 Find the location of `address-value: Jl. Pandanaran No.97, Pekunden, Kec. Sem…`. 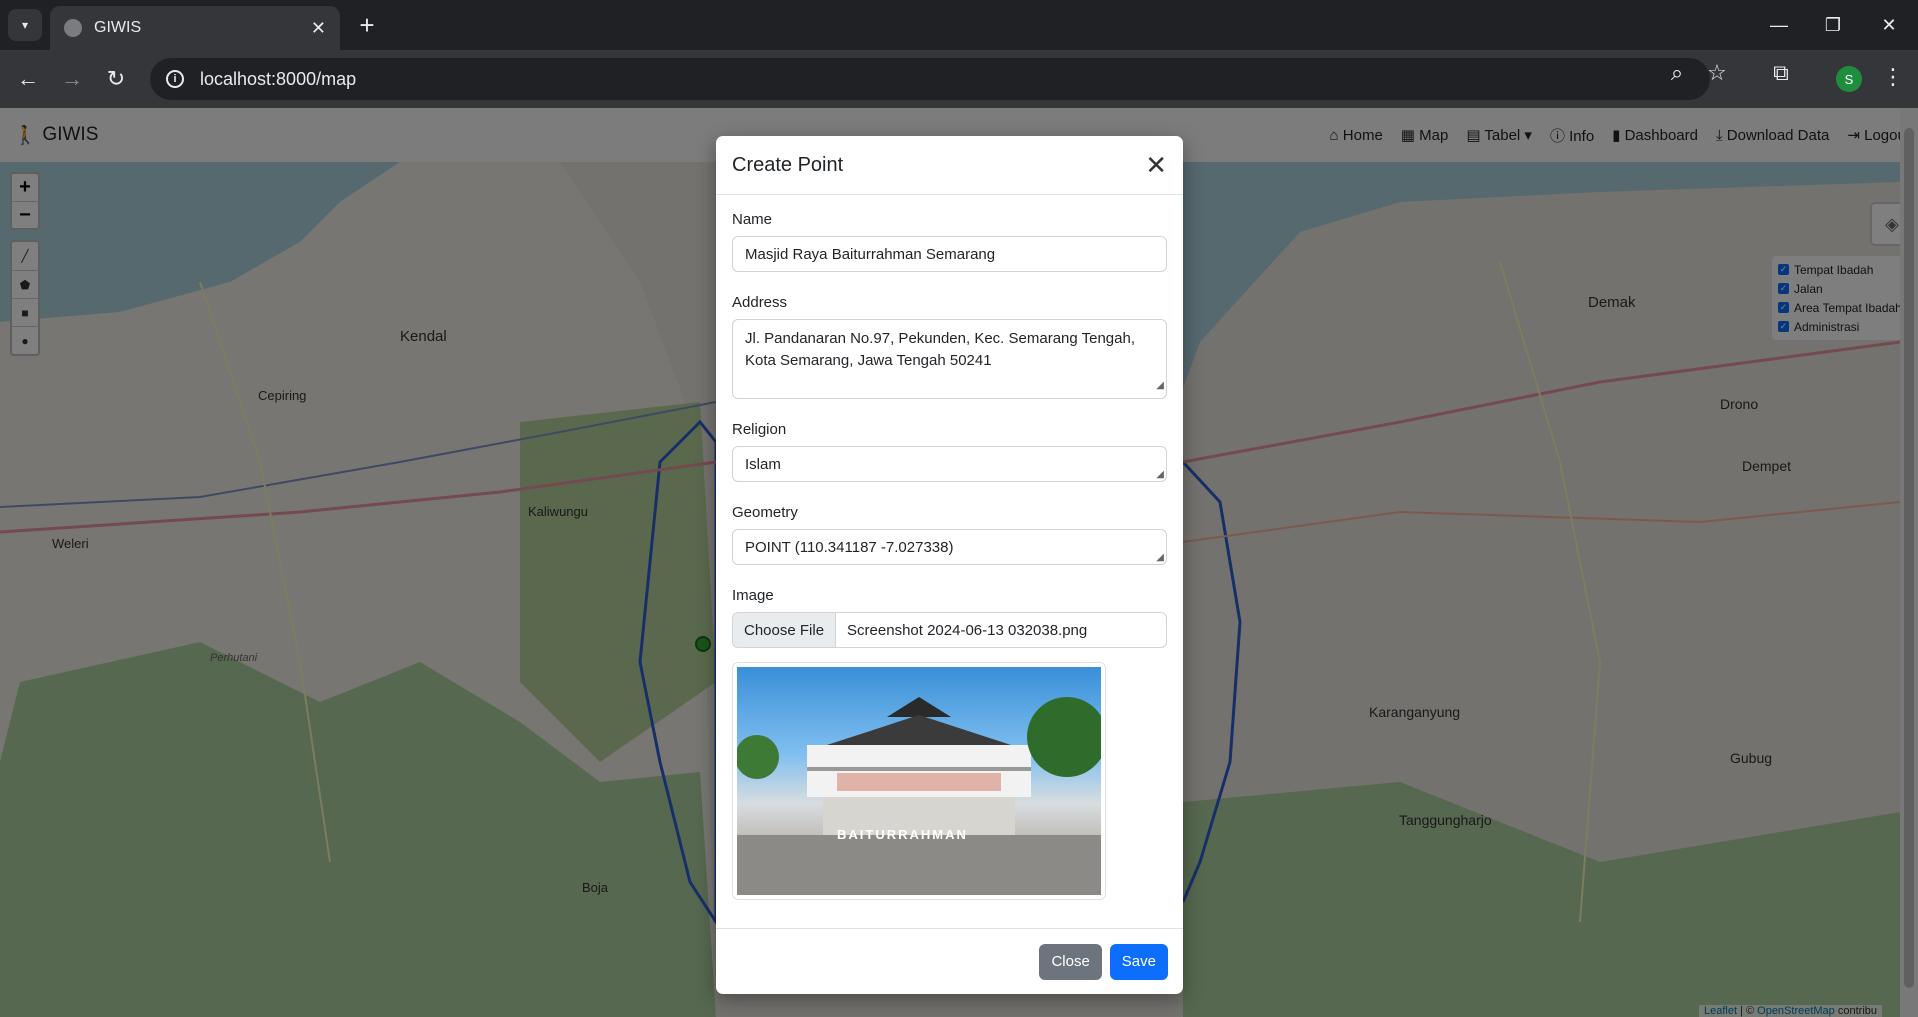

address-value: Jl. Pandanaran No.97, Pekunden, Kec. Sem… is located at coordinates (940, 349).